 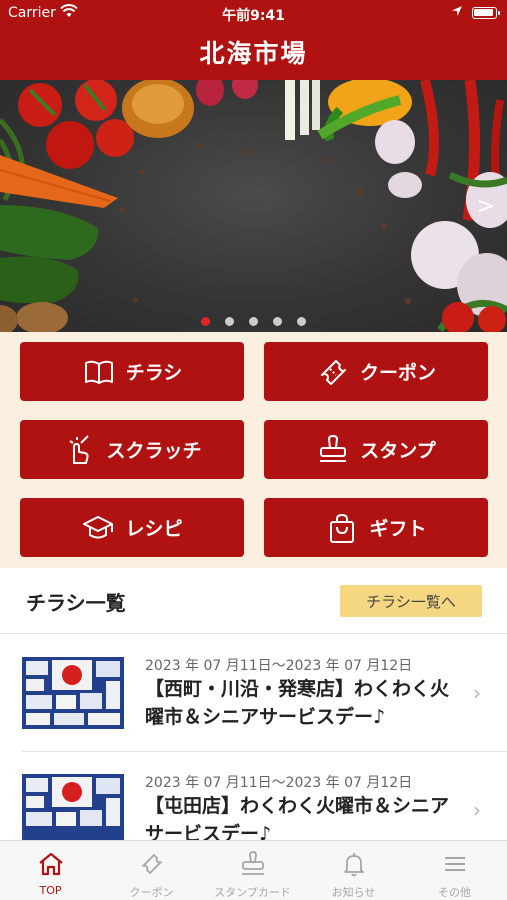 I want to click on banner-next-button: >, so click(x=486, y=206).